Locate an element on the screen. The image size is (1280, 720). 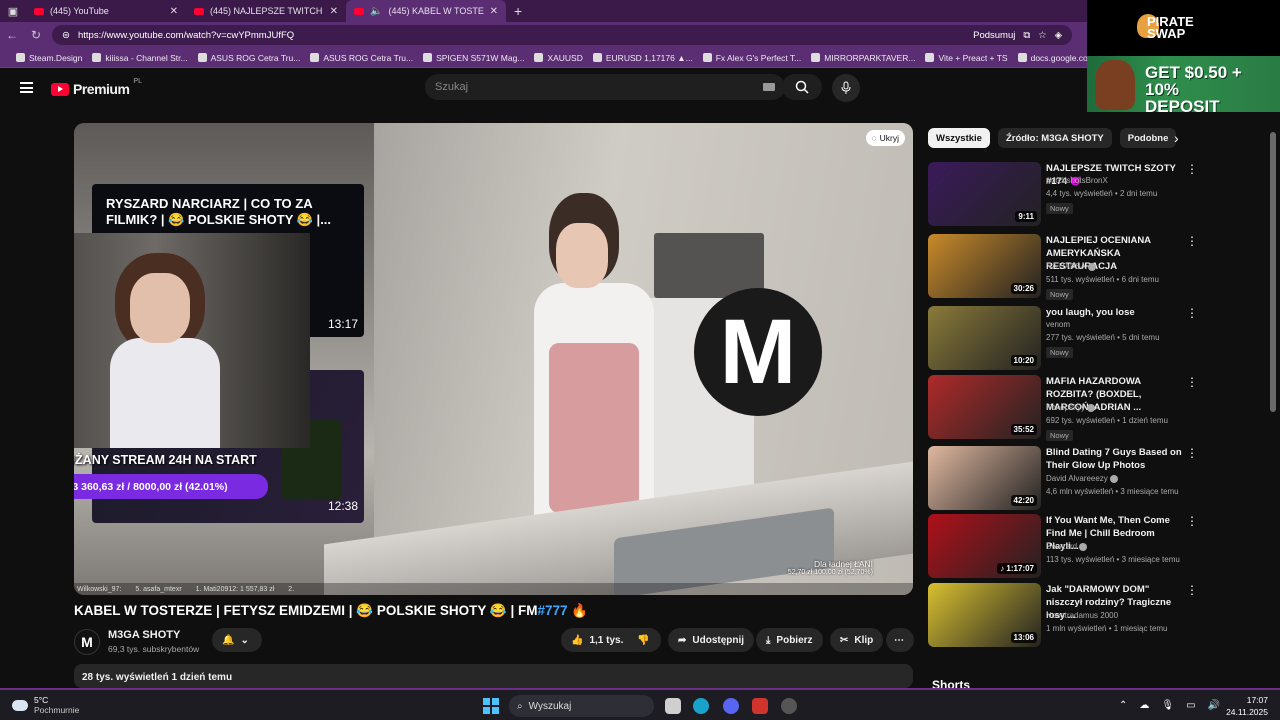
advertisement: PIRATE SWAP GET $0.50 + 10% DEPOSIT is located at coordinates (1183, 56).